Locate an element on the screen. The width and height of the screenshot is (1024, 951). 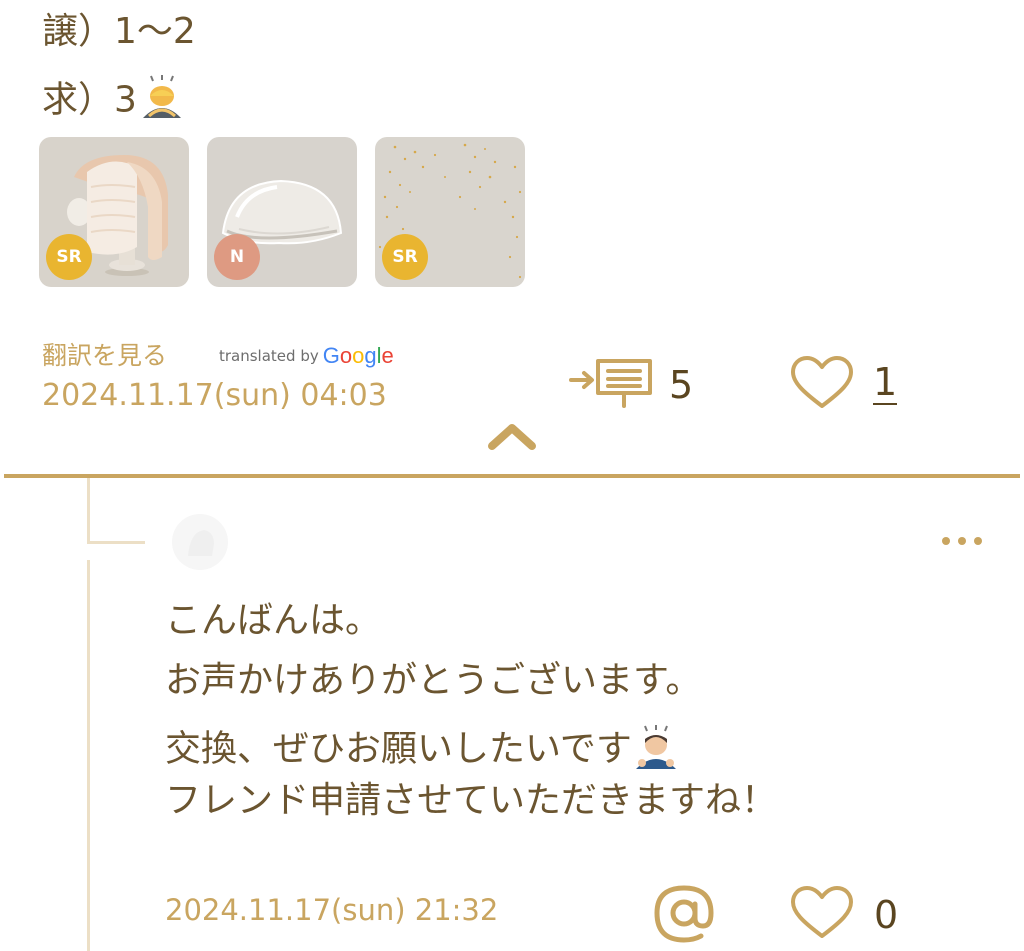
avatar is located at coordinates (200, 542).